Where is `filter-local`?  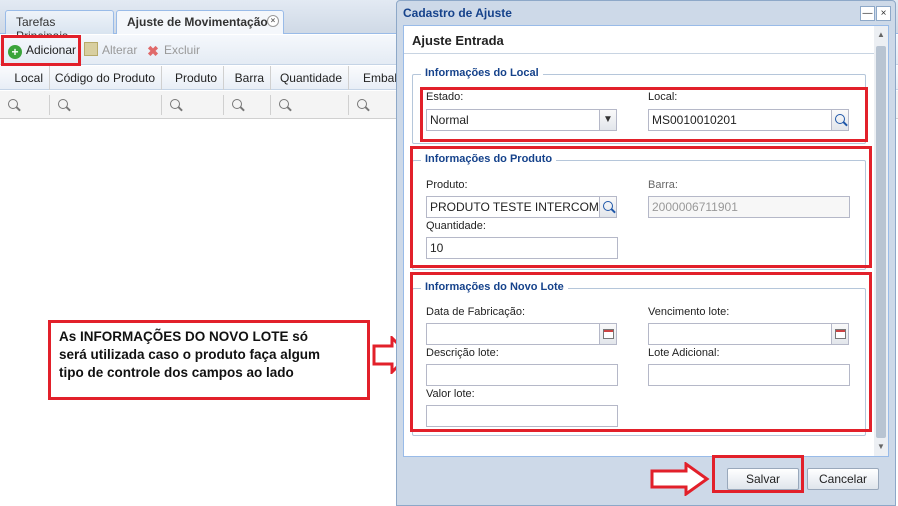 filter-local is located at coordinates (25, 105).